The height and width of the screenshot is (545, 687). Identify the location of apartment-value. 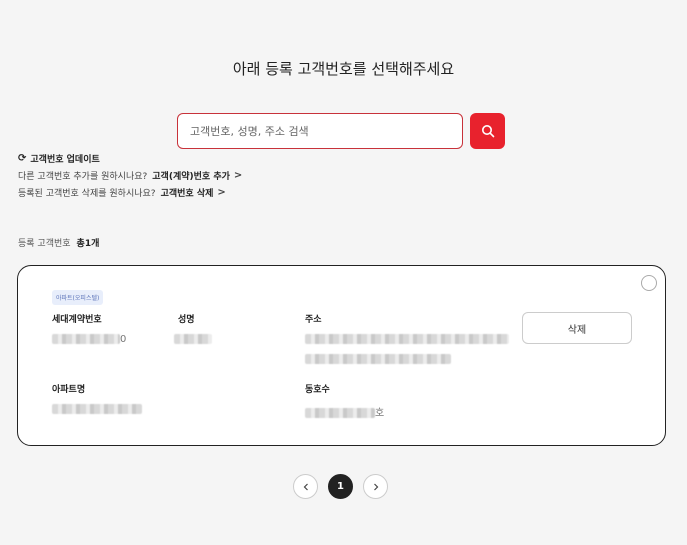
(97, 409).